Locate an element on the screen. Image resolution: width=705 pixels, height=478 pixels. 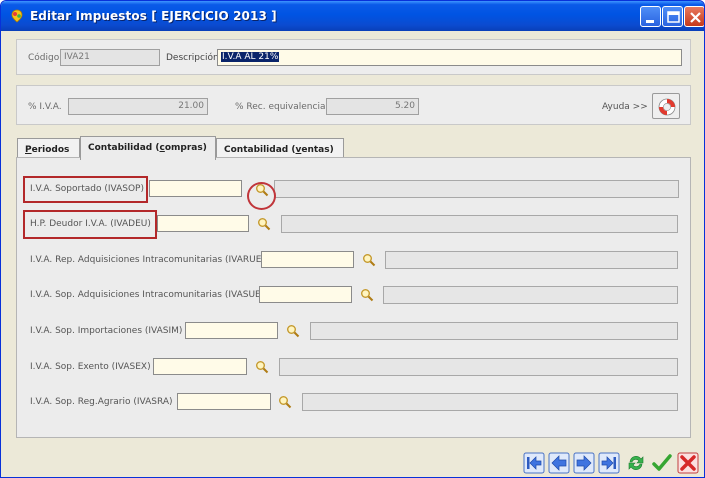
rec-equiv-label: % Rec. equivalencia is located at coordinates (280, 107).